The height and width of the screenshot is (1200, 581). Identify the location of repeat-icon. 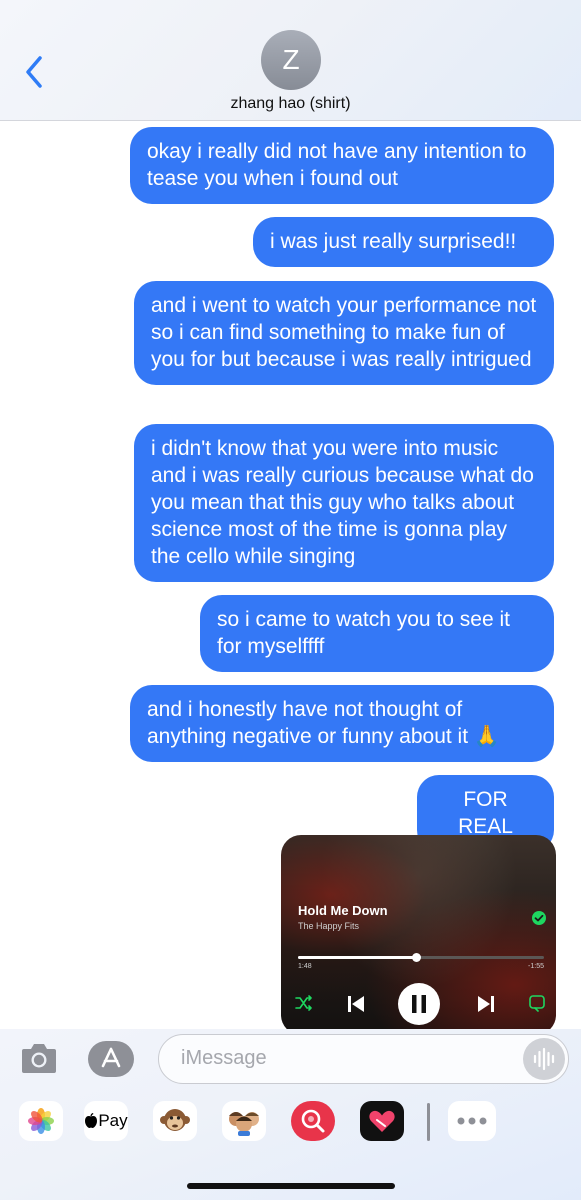
(537, 1005).